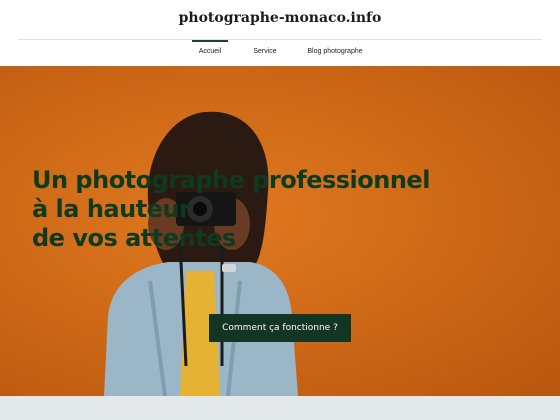  Describe the element at coordinates (280, 18) in the screenshot. I see `site-title: photographe-monaco.info` at that location.